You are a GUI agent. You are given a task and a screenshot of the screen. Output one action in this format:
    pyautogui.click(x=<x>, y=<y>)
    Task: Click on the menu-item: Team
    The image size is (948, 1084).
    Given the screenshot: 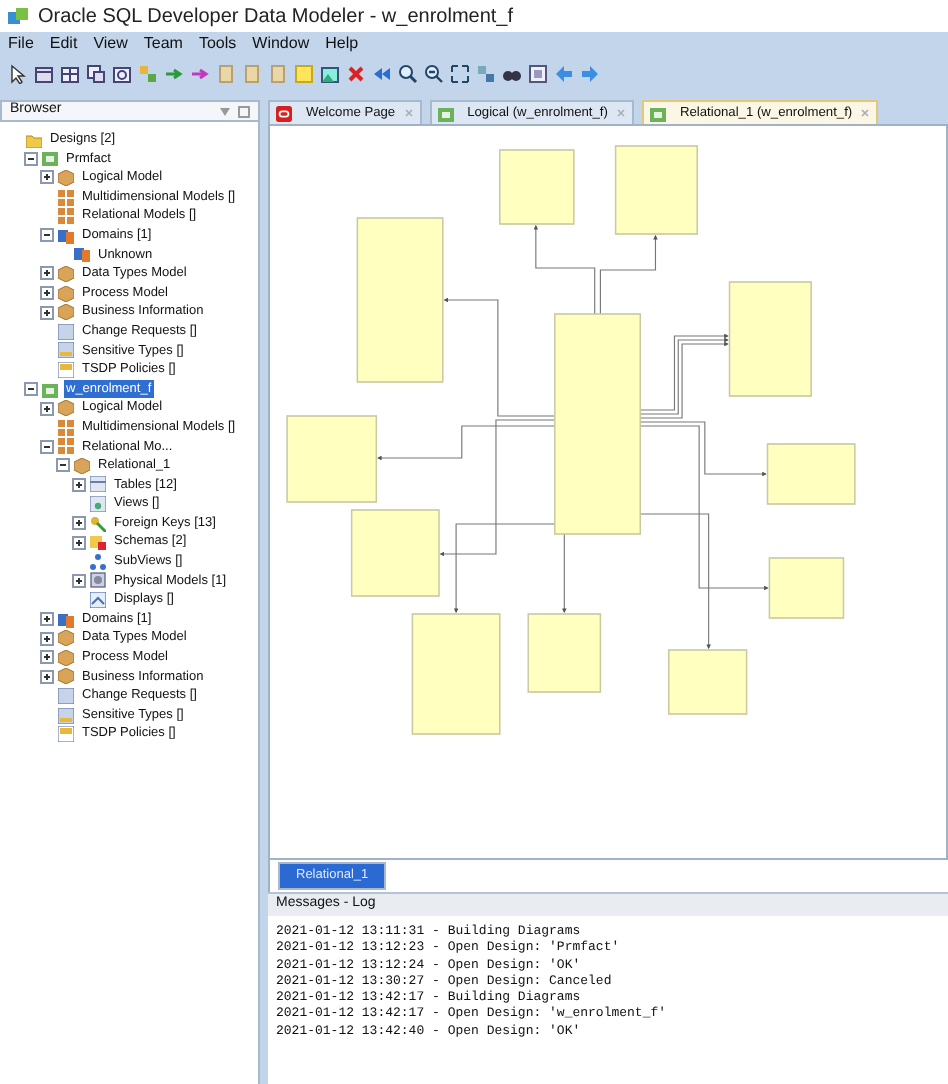 What is the action you would take?
    pyautogui.click(x=163, y=44)
    